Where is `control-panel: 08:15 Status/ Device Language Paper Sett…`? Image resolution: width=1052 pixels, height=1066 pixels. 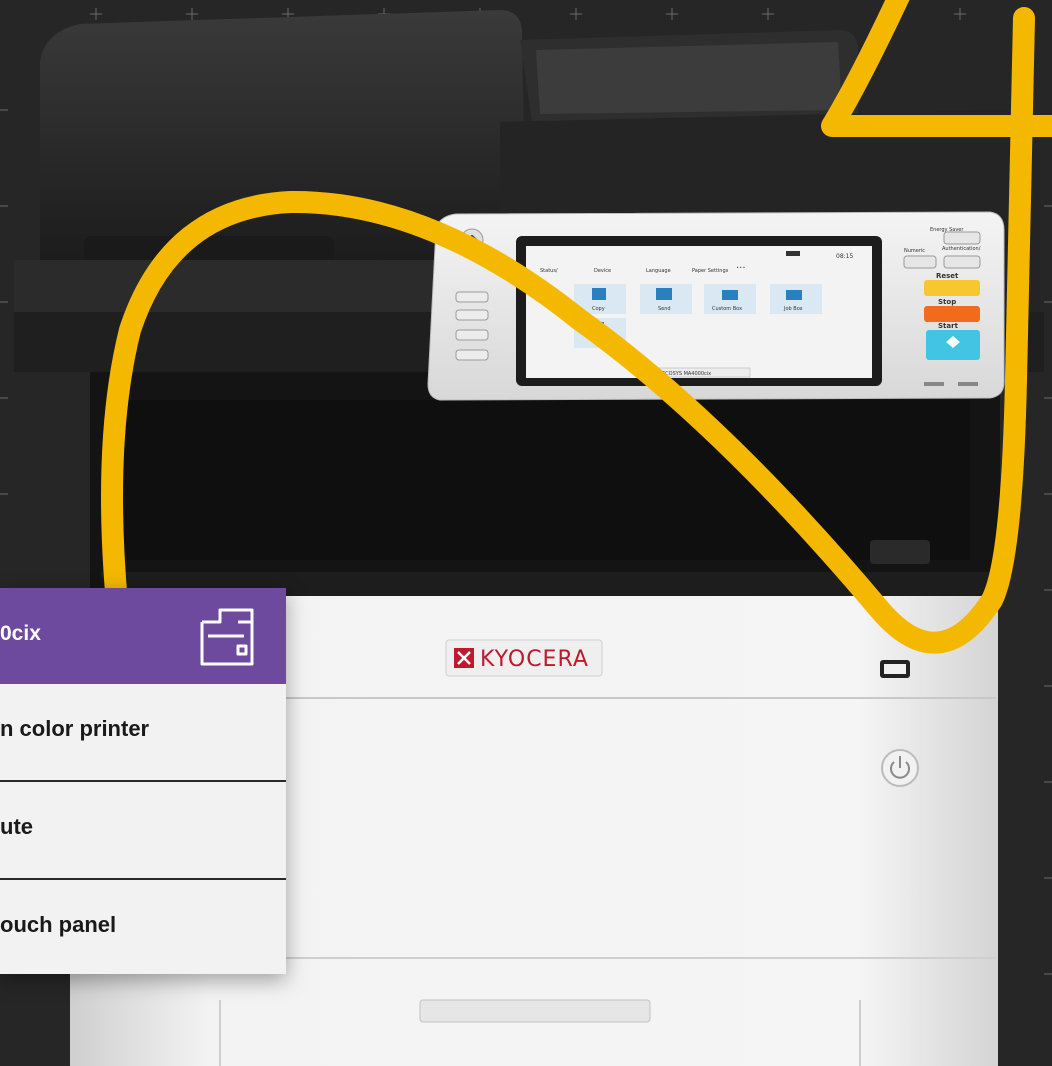
control-panel: 08:15 Status/ Device Language Paper Sett… is located at coordinates (716, 306).